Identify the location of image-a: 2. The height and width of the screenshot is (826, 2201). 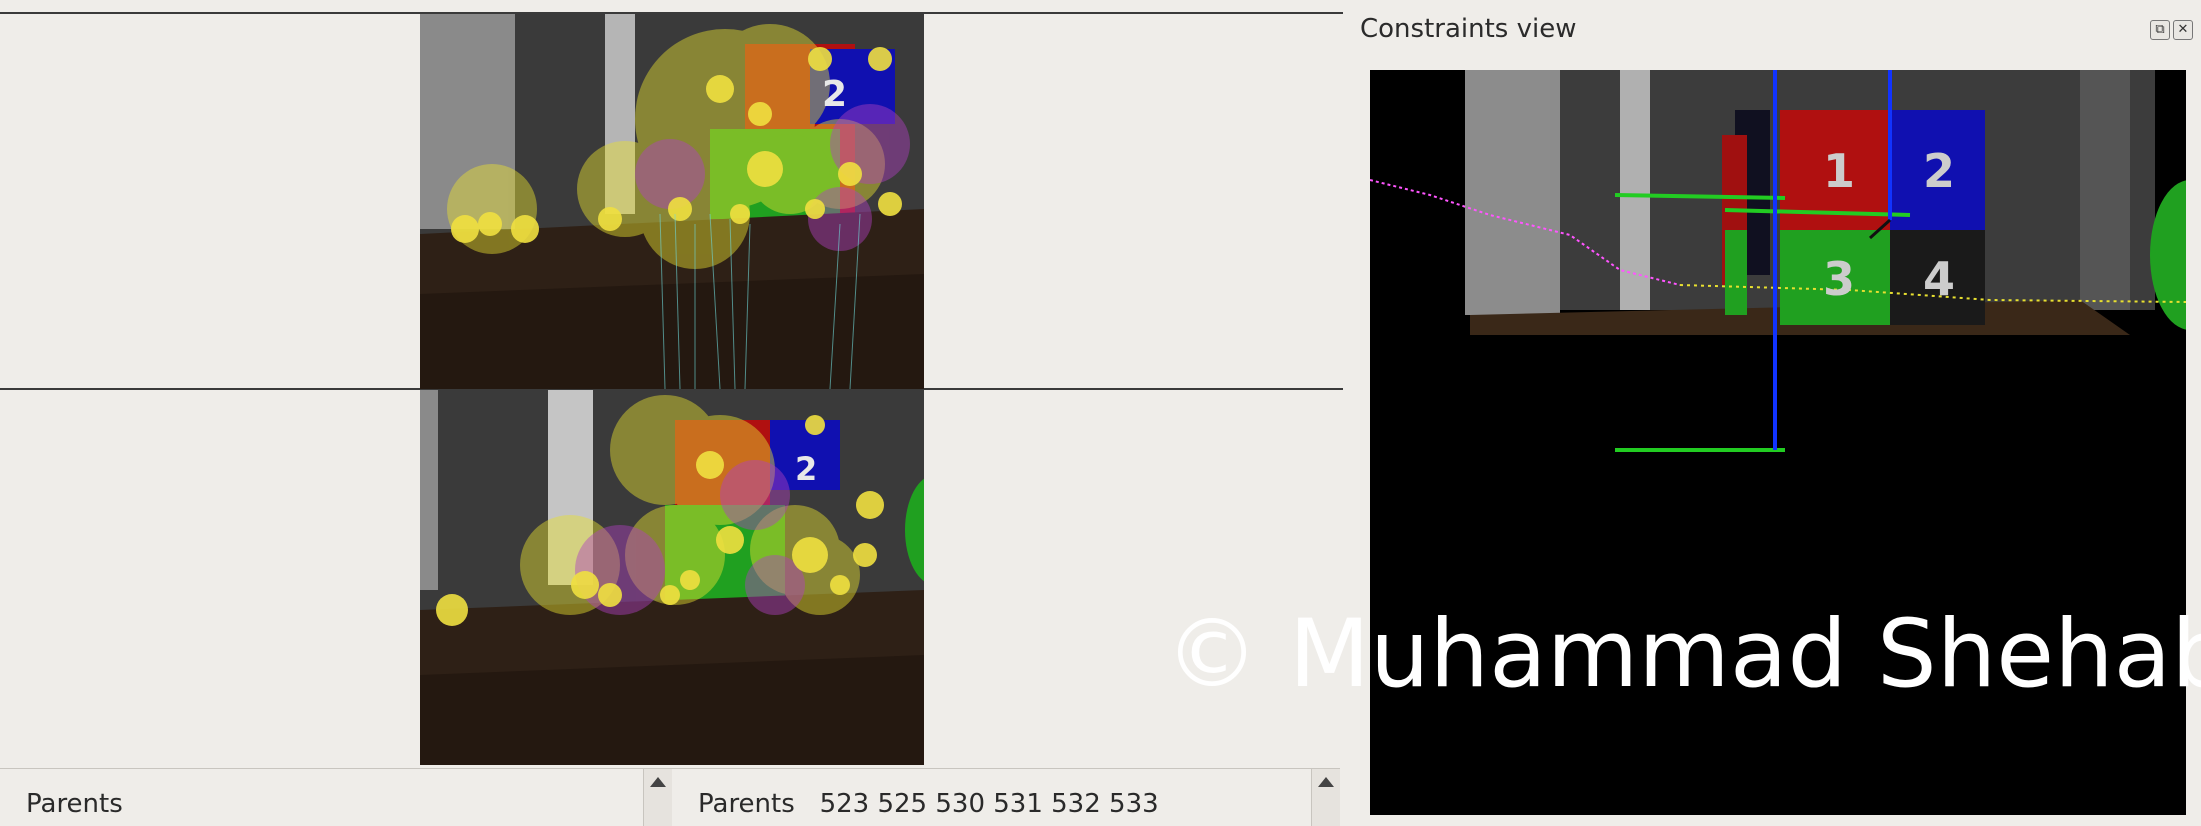
(672, 201).